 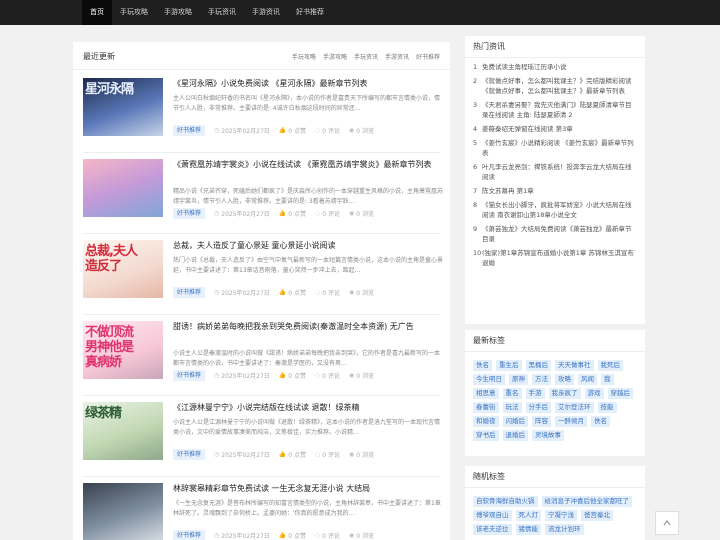 What do you see at coordinates (607, 407) in the screenshot?
I see `tag-link: 技能` at bounding box center [607, 407].